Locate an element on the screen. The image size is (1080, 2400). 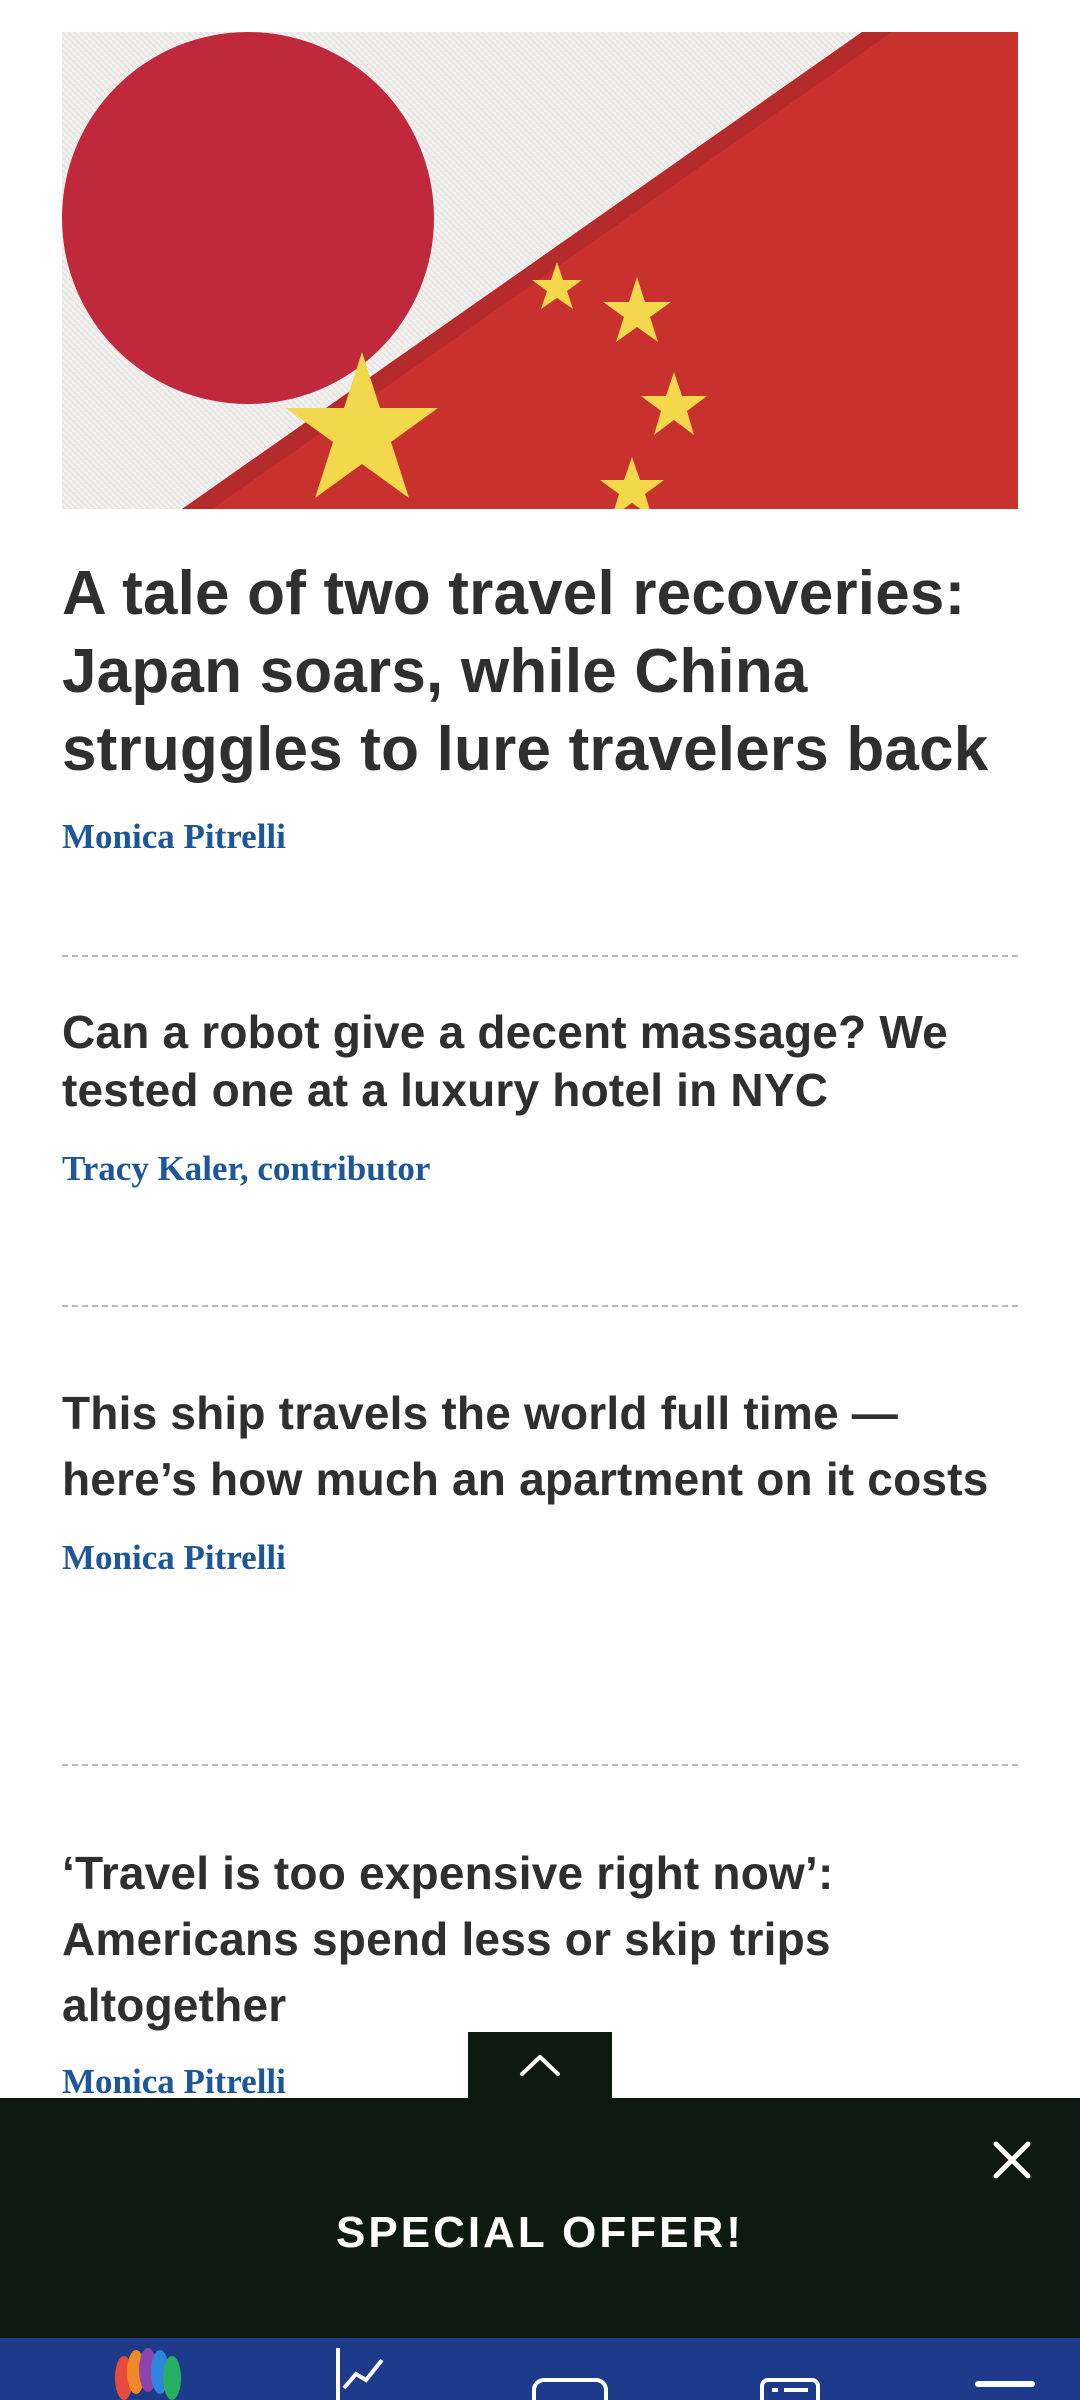
scroll-to-top-button is located at coordinates (540, 2065).